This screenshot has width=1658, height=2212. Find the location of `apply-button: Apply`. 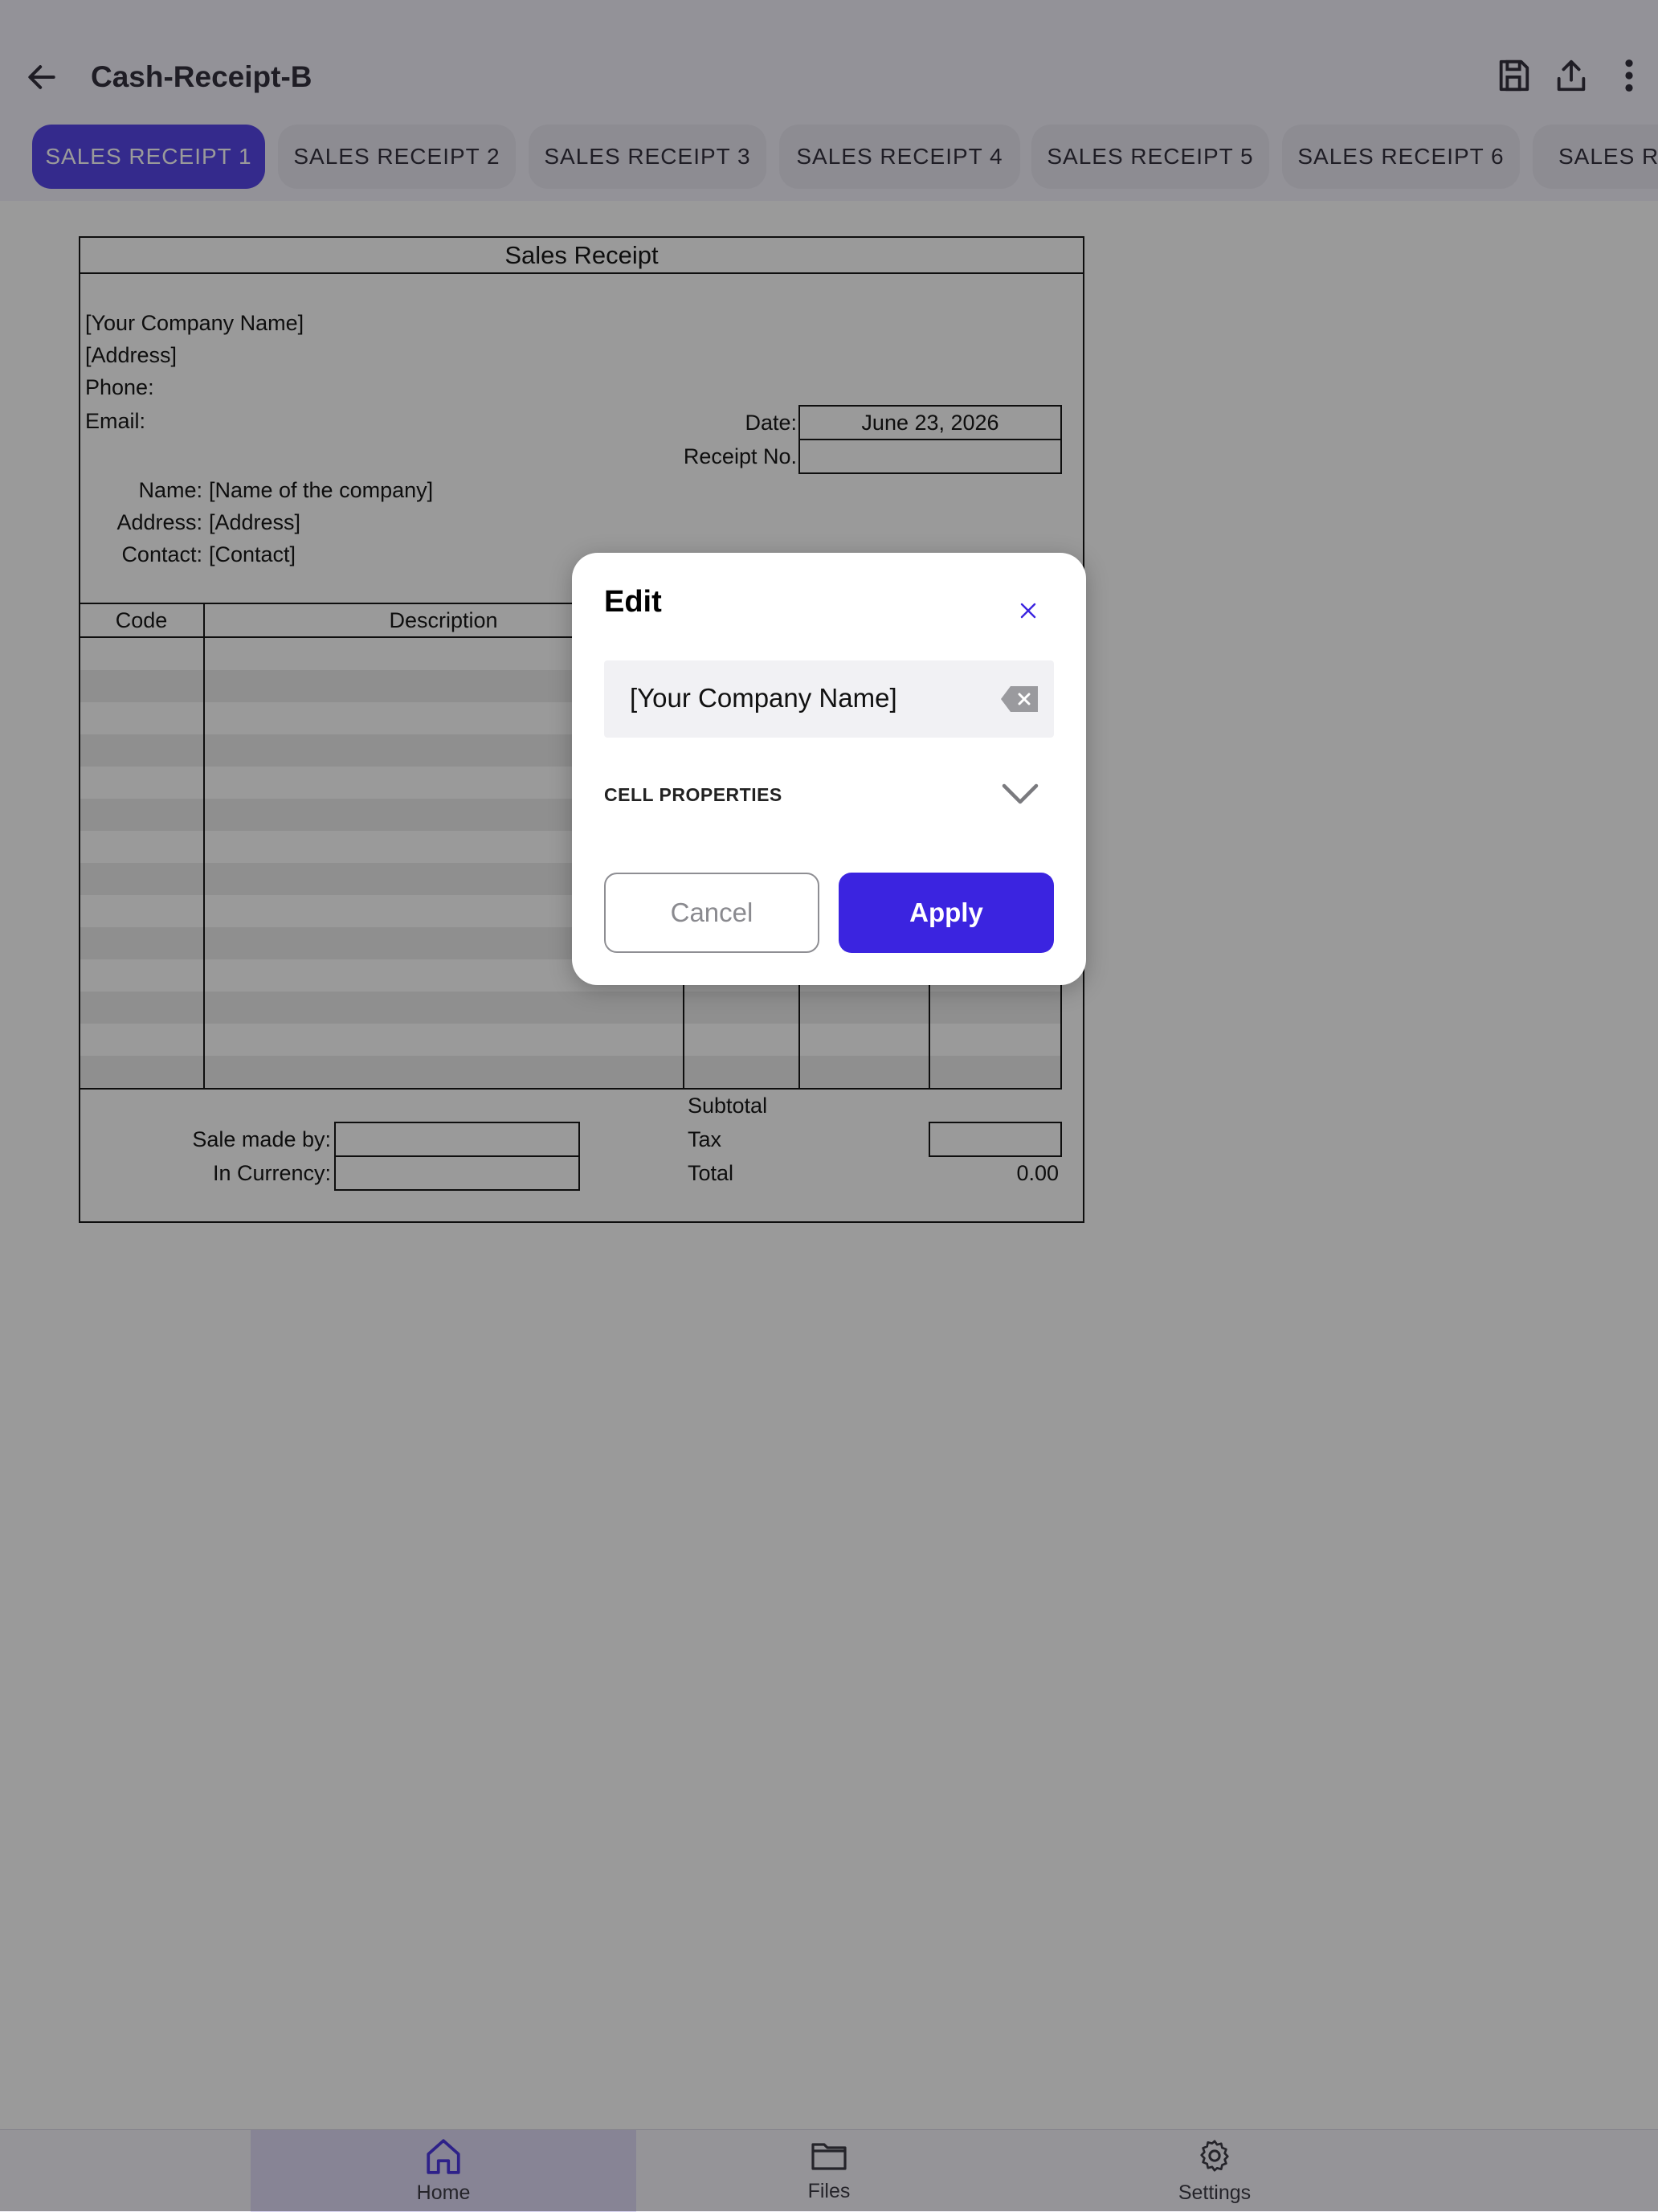

apply-button: Apply is located at coordinates (946, 913).